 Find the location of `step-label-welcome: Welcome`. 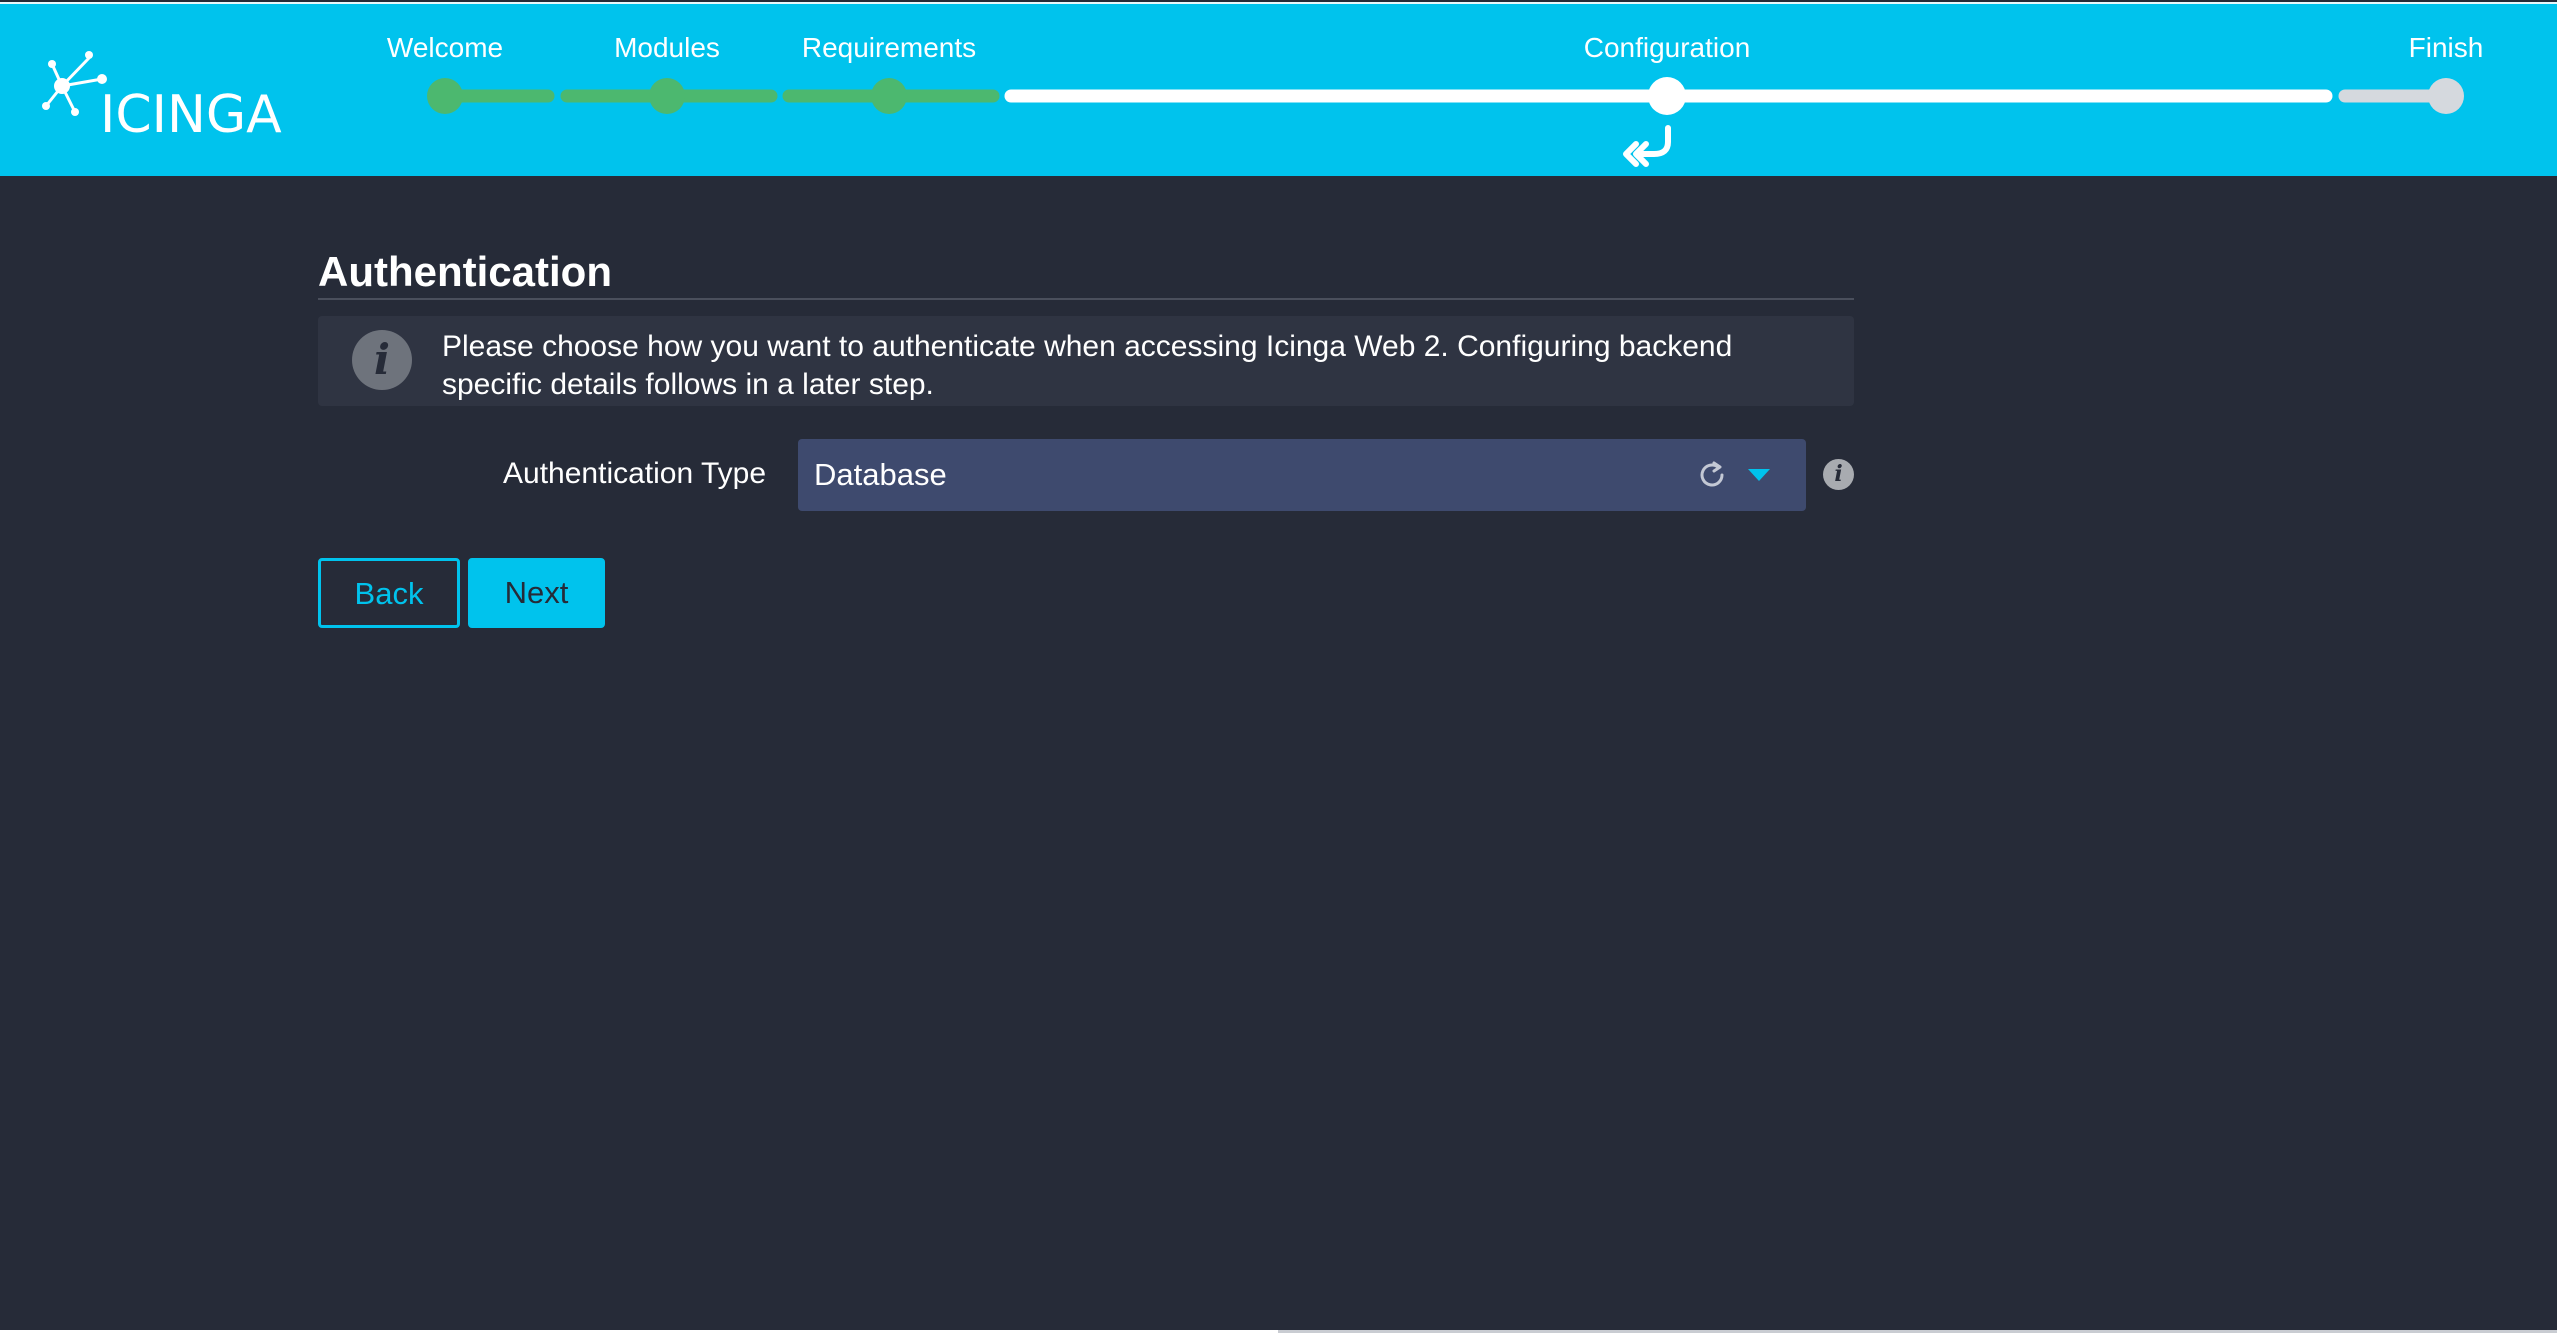

step-label-welcome: Welcome is located at coordinates (445, 48).